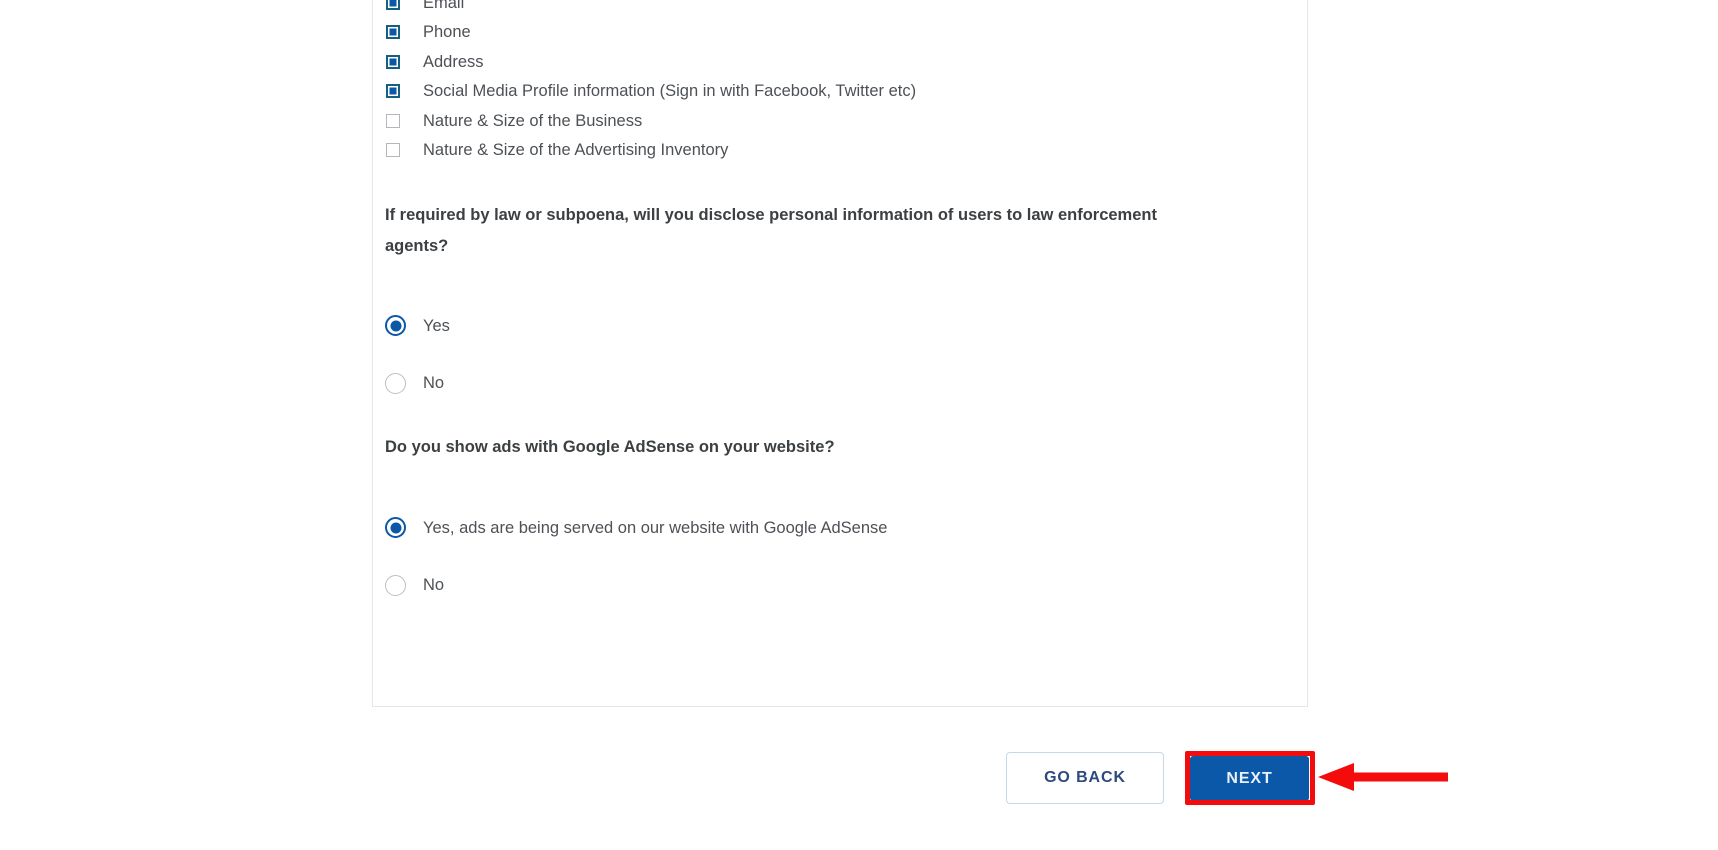 The image size is (1718, 850). What do you see at coordinates (395, 383) in the screenshot?
I see `radio-law-no-icon` at bounding box center [395, 383].